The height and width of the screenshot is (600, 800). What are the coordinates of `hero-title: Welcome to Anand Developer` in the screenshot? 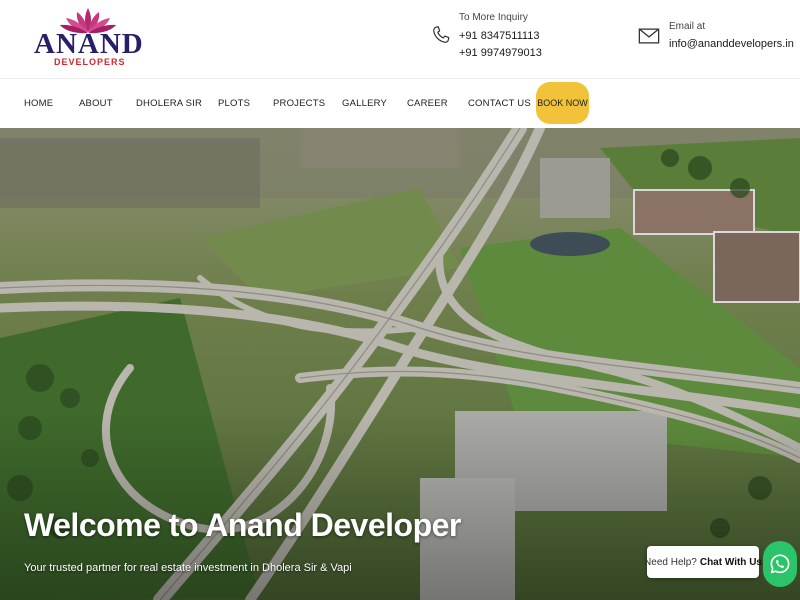 It's located at (242, 525).